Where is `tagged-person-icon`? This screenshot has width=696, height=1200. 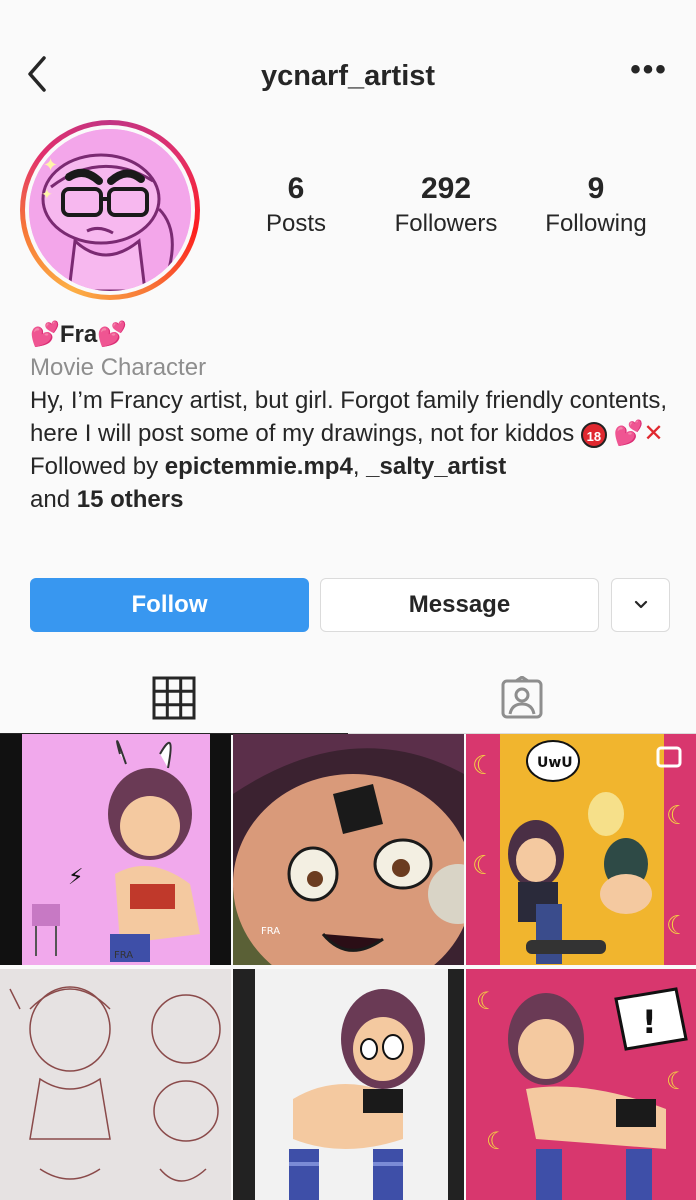
tagged-person-icon is located at coordinates (522, 697).